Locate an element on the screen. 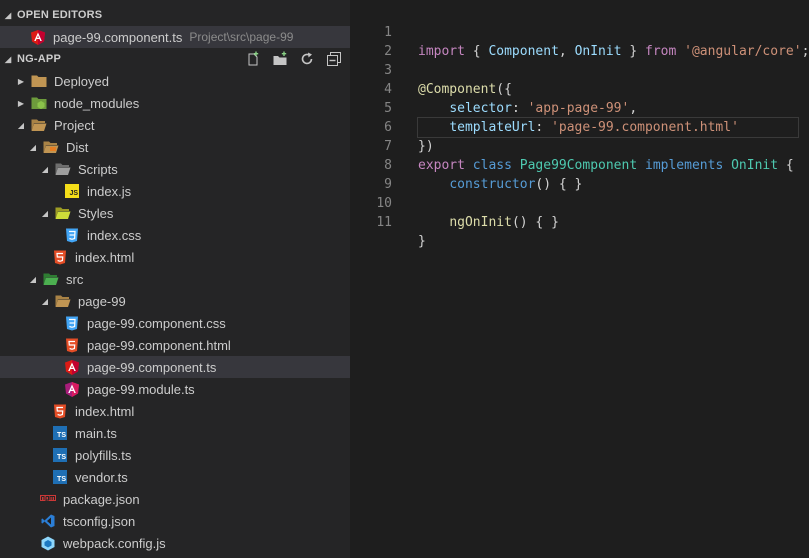 This screenshot has width=809, height=558. tree-item-vendor-ts: TS vendor.ts is located at coordinates (175, 477).